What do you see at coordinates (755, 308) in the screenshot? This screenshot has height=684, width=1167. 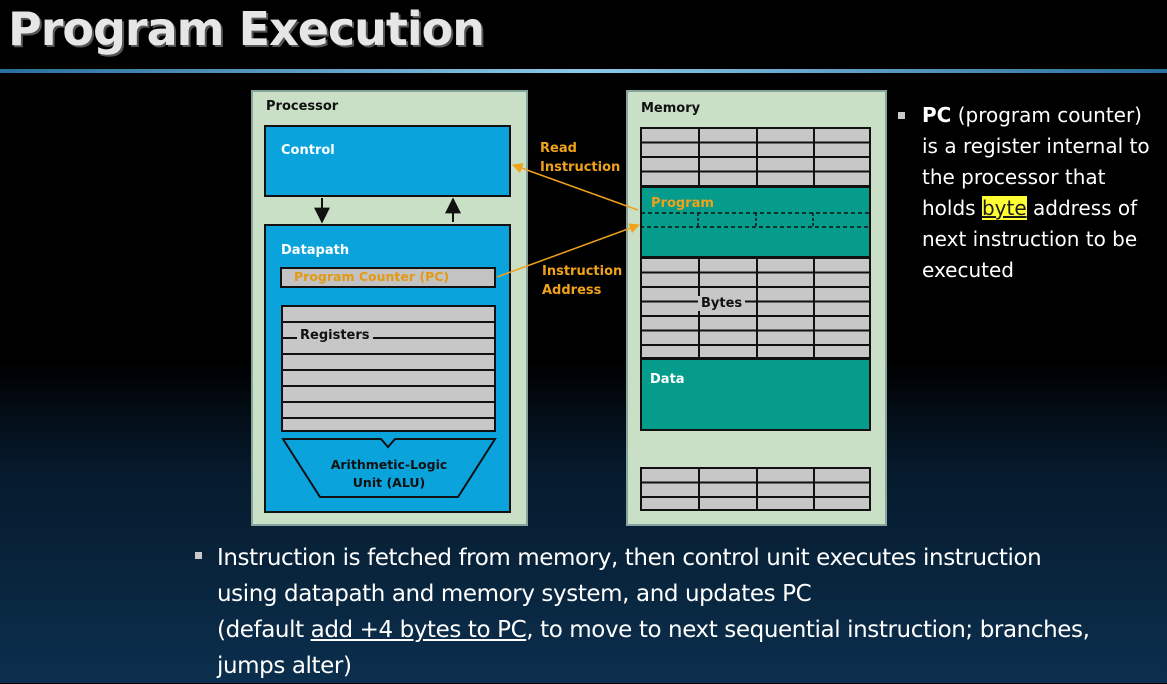 I see `memory-cells-middle` at bounding box center [755, 308].